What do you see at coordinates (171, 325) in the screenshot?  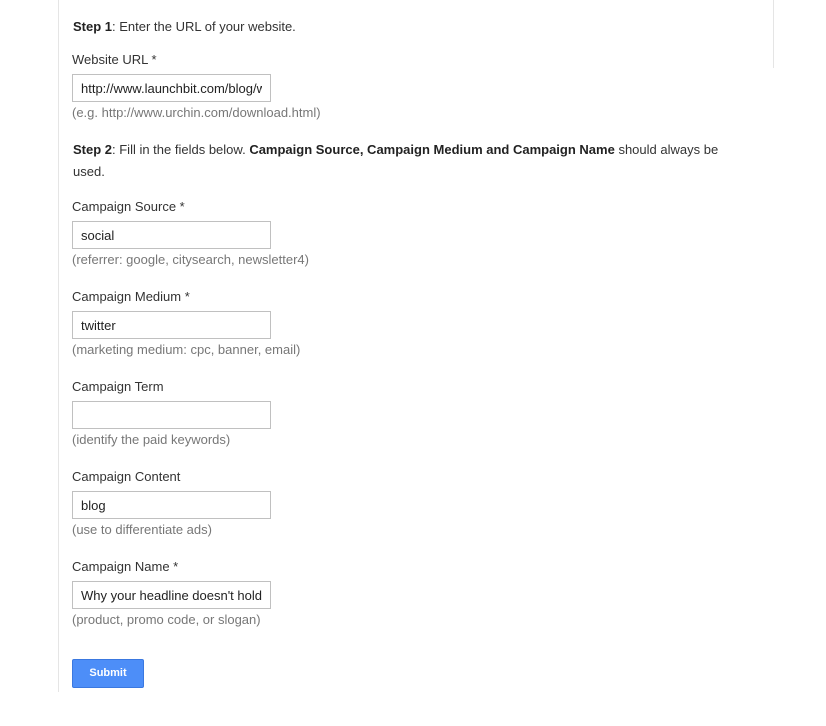 I see `campaign-medium-input` at bounding box center [171, 325].